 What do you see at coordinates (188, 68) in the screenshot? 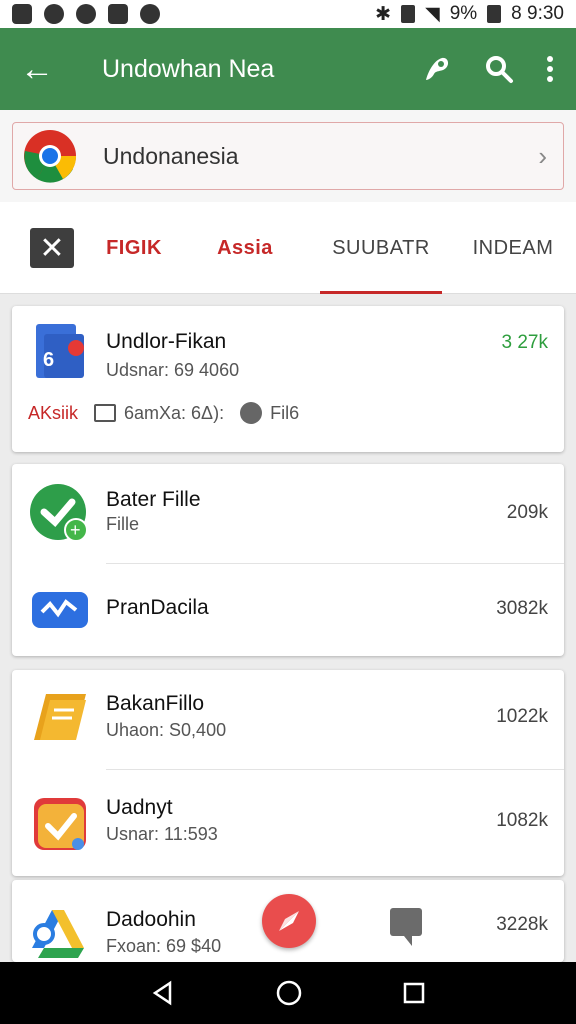
I see `page-title: Undowhan Nea` at bounding box center [188, 68].